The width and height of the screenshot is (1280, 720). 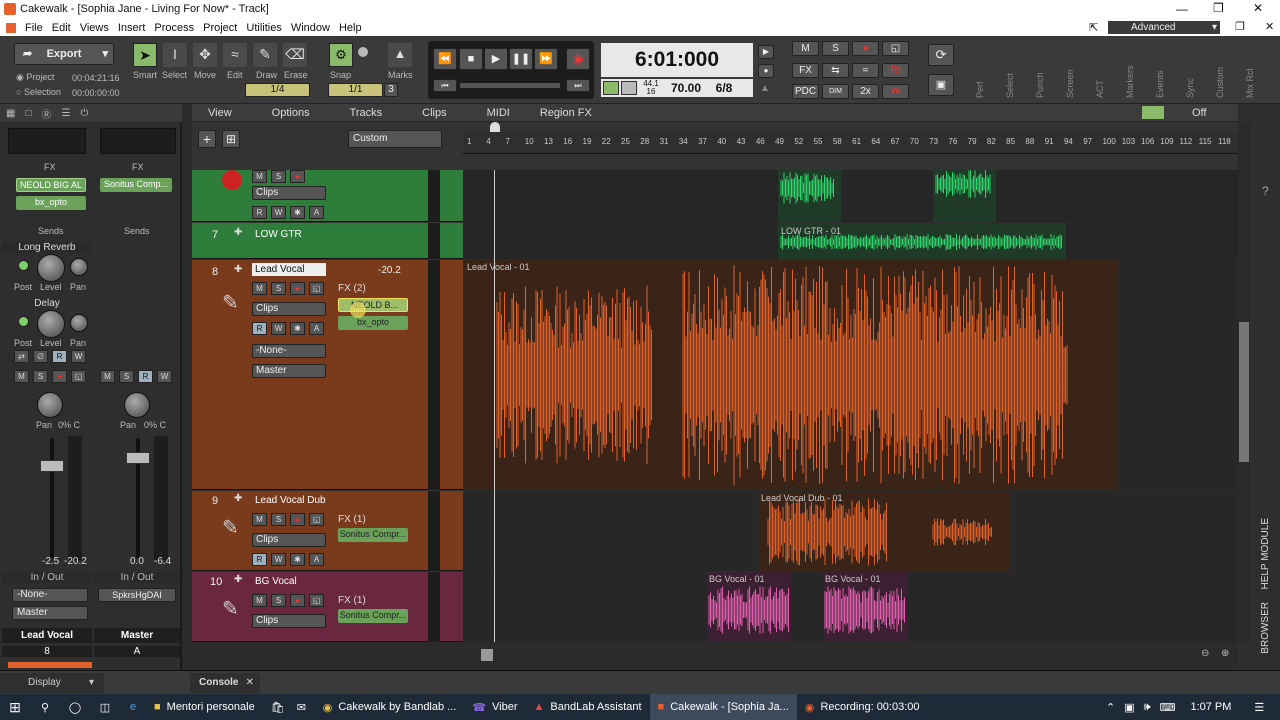 What do you see at coordinates (289, 269) in the screenshot?
I see `track-name: Lead Vocal` at bounding box center [289, 269].